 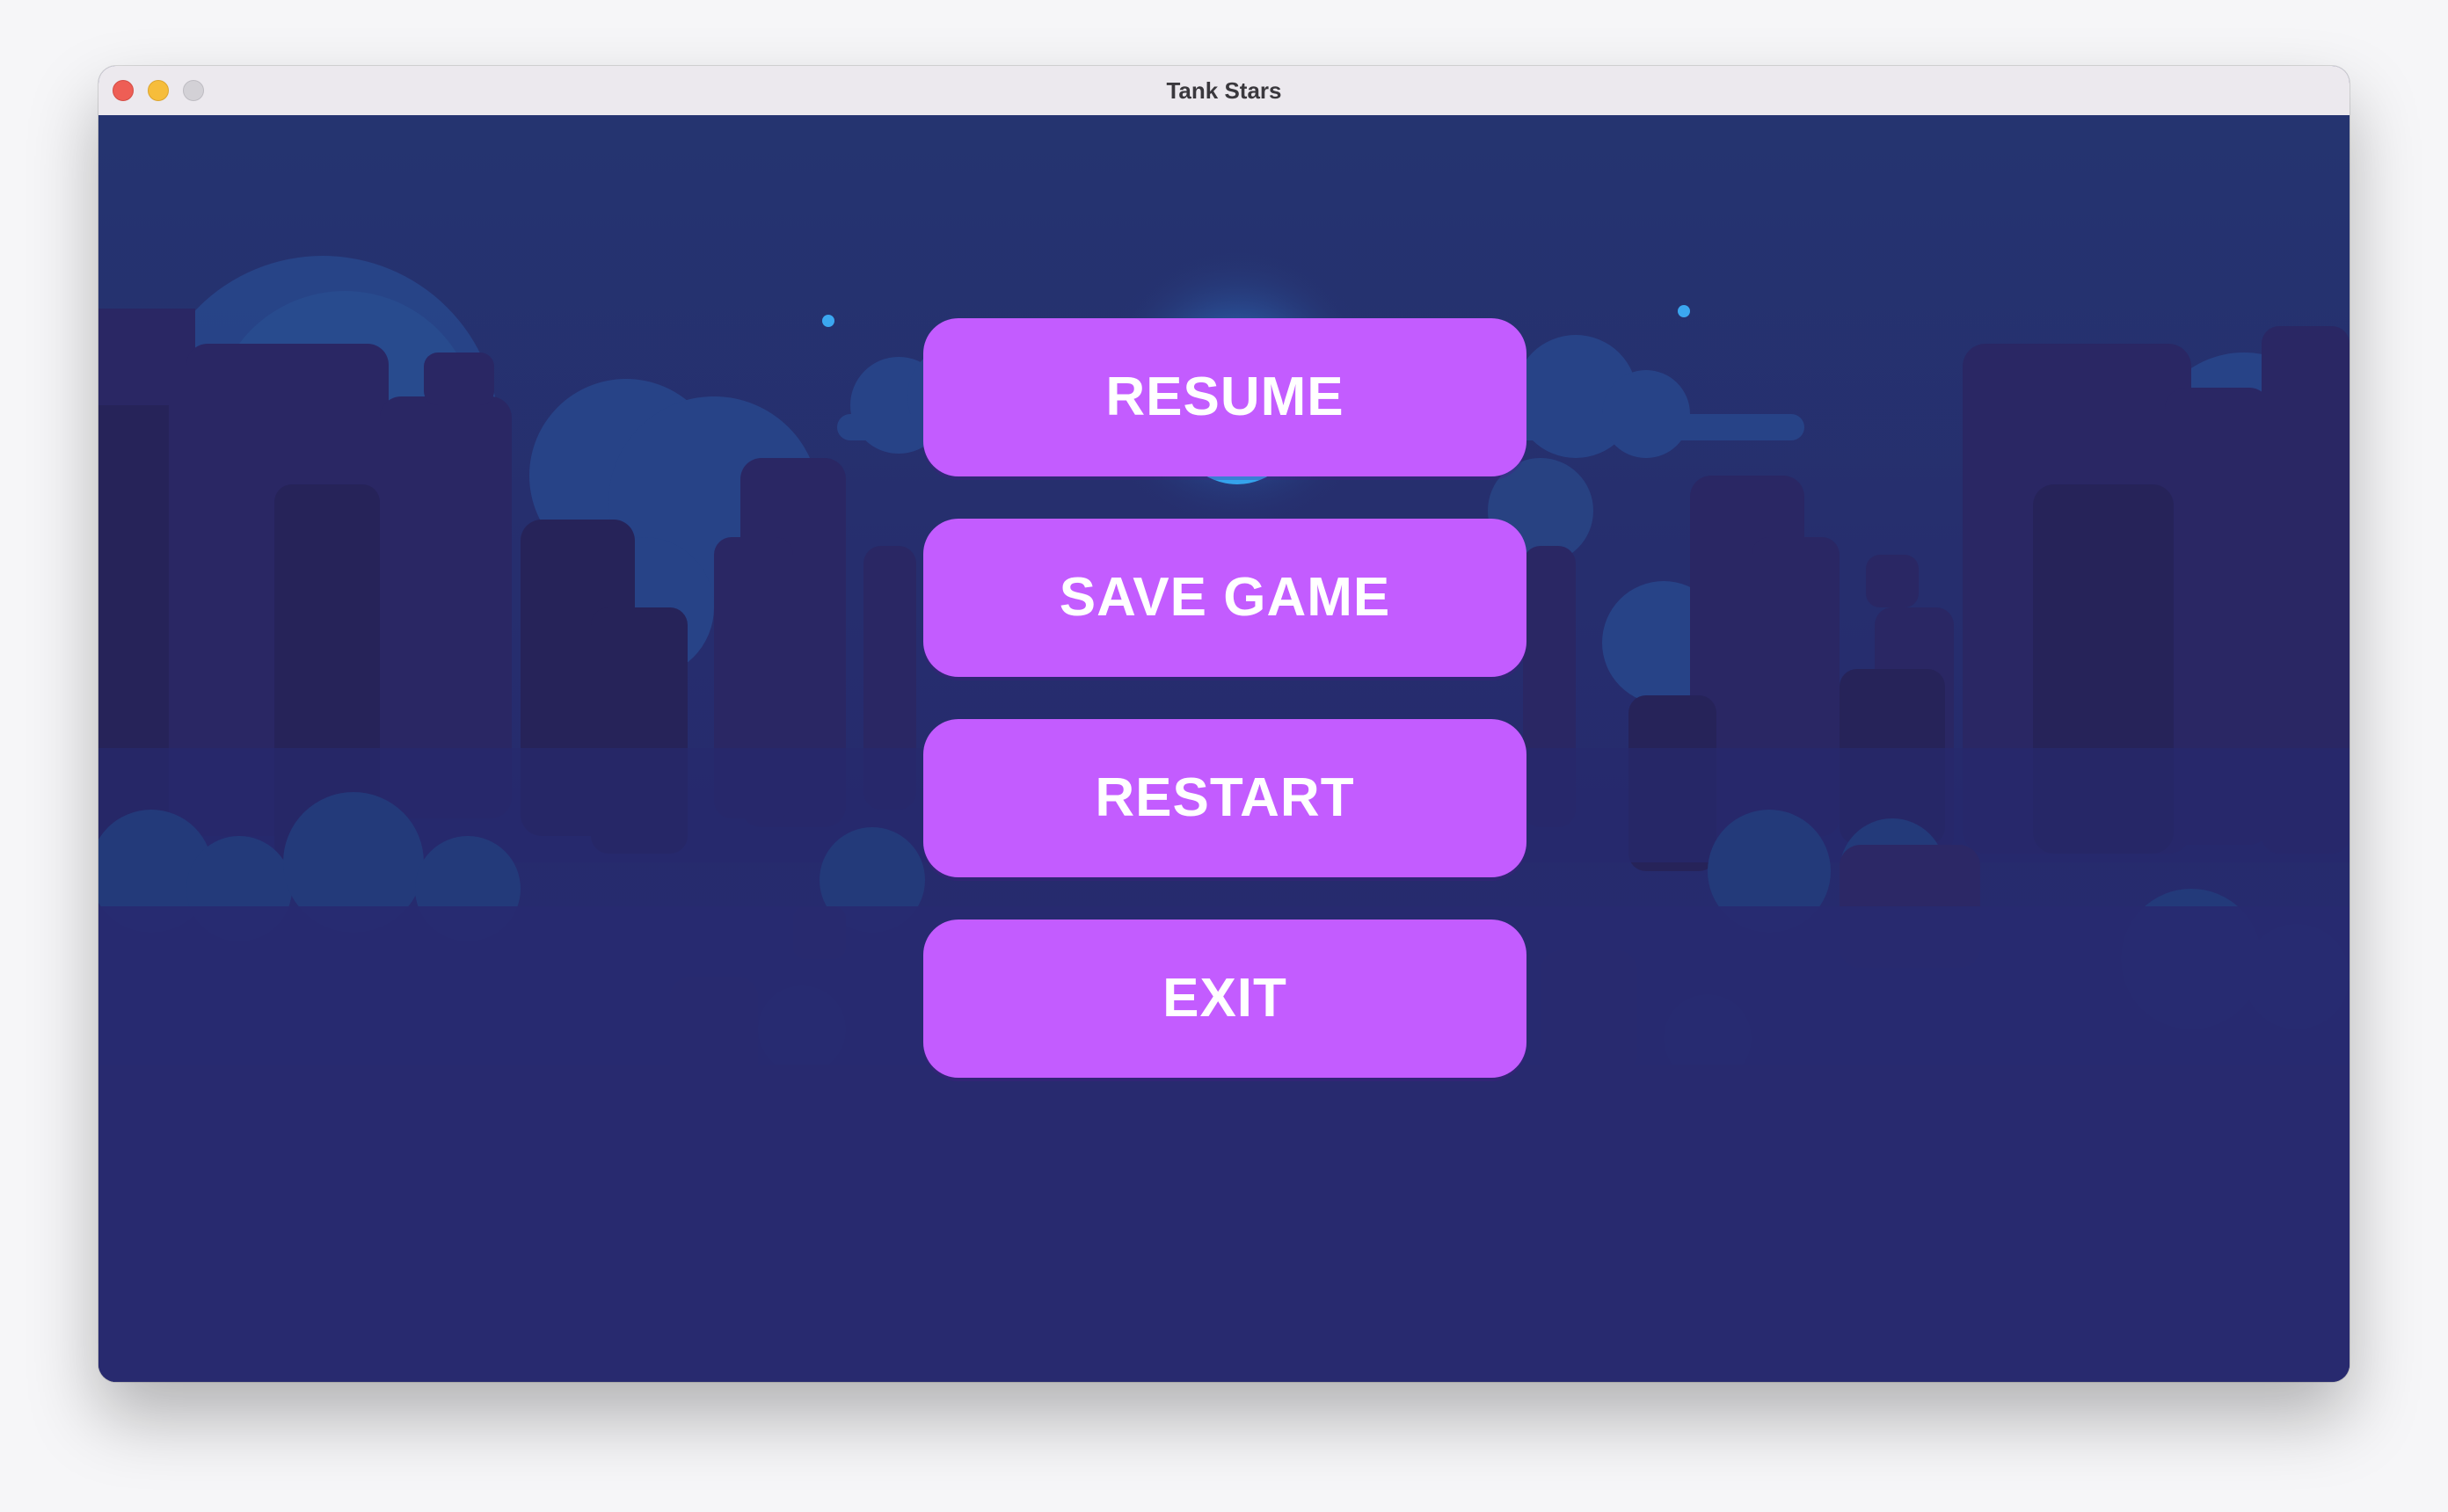 I want to click on pause-menu: RESUME SAVE GAME RESTART EXIT, so click(x=1224, y=719).